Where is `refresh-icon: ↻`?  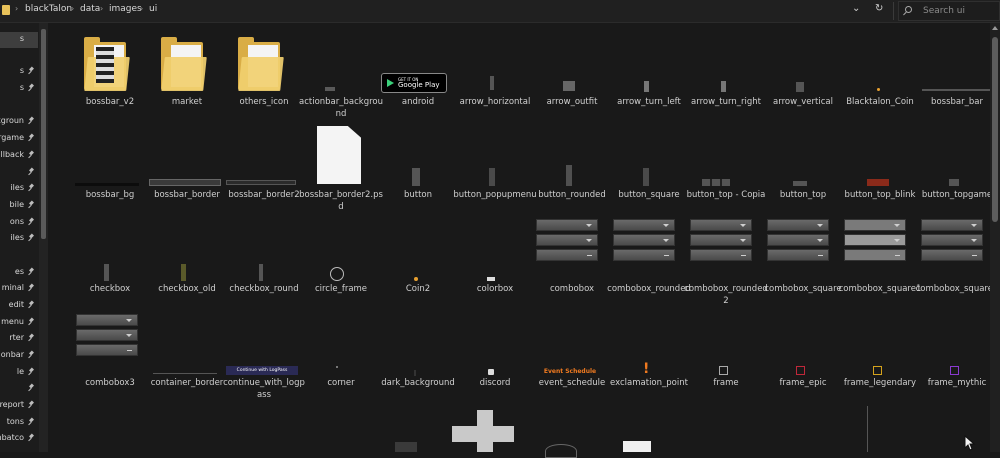
refresh-icon: ↻ is located at coordinates (879, 8).